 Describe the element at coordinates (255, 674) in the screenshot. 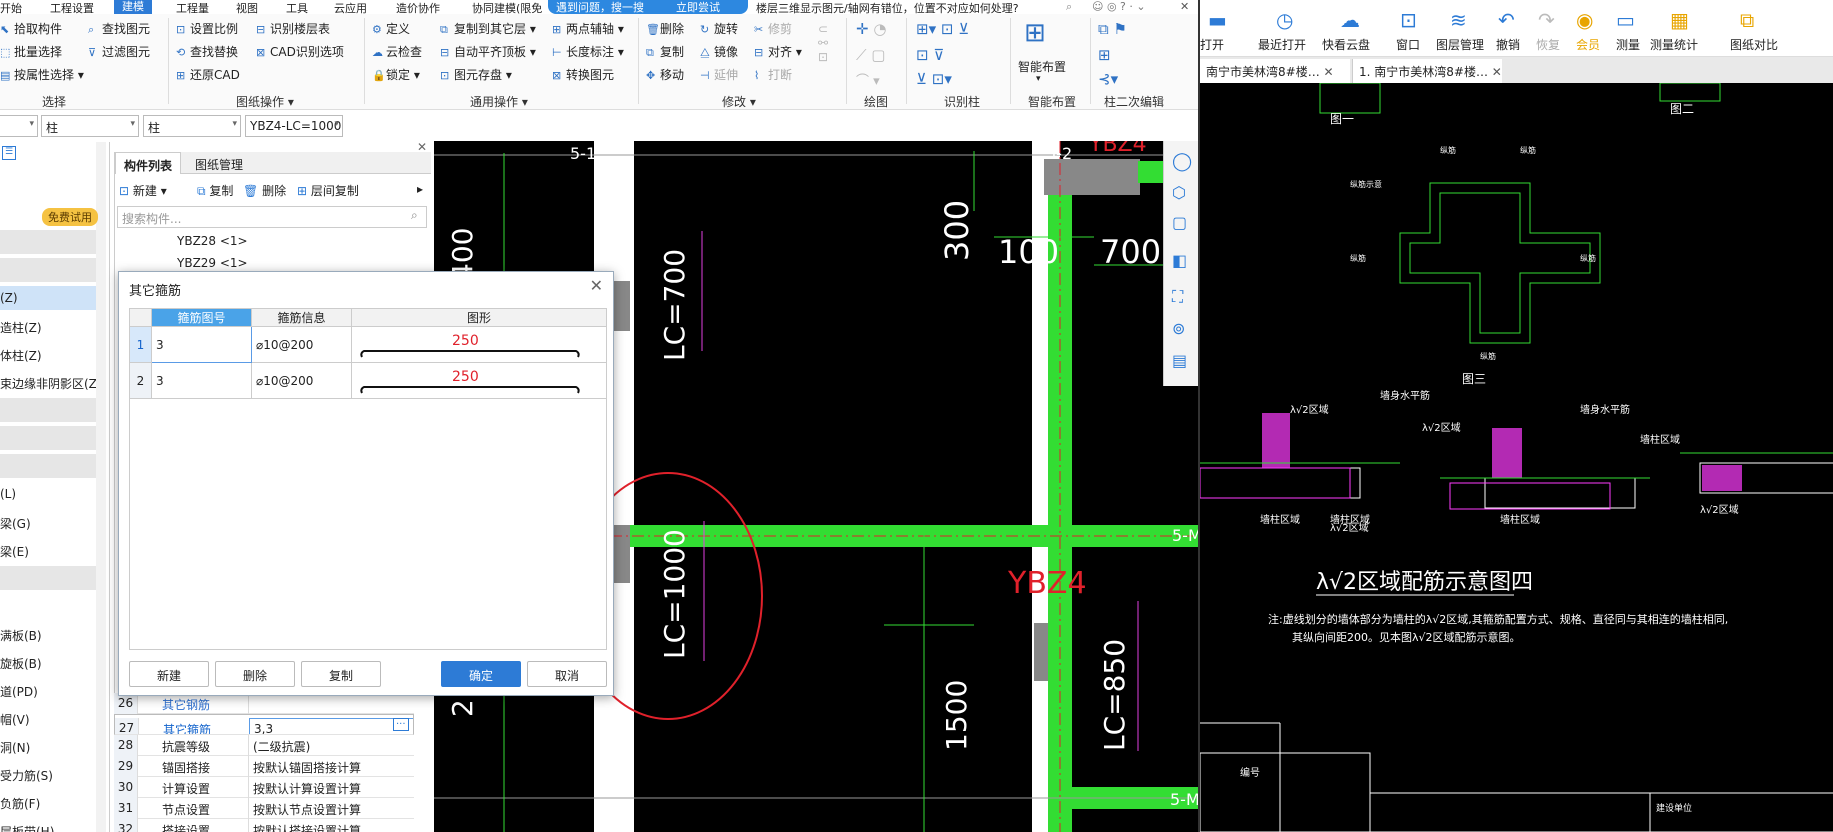

I see `delete-button: 删除` at that location.